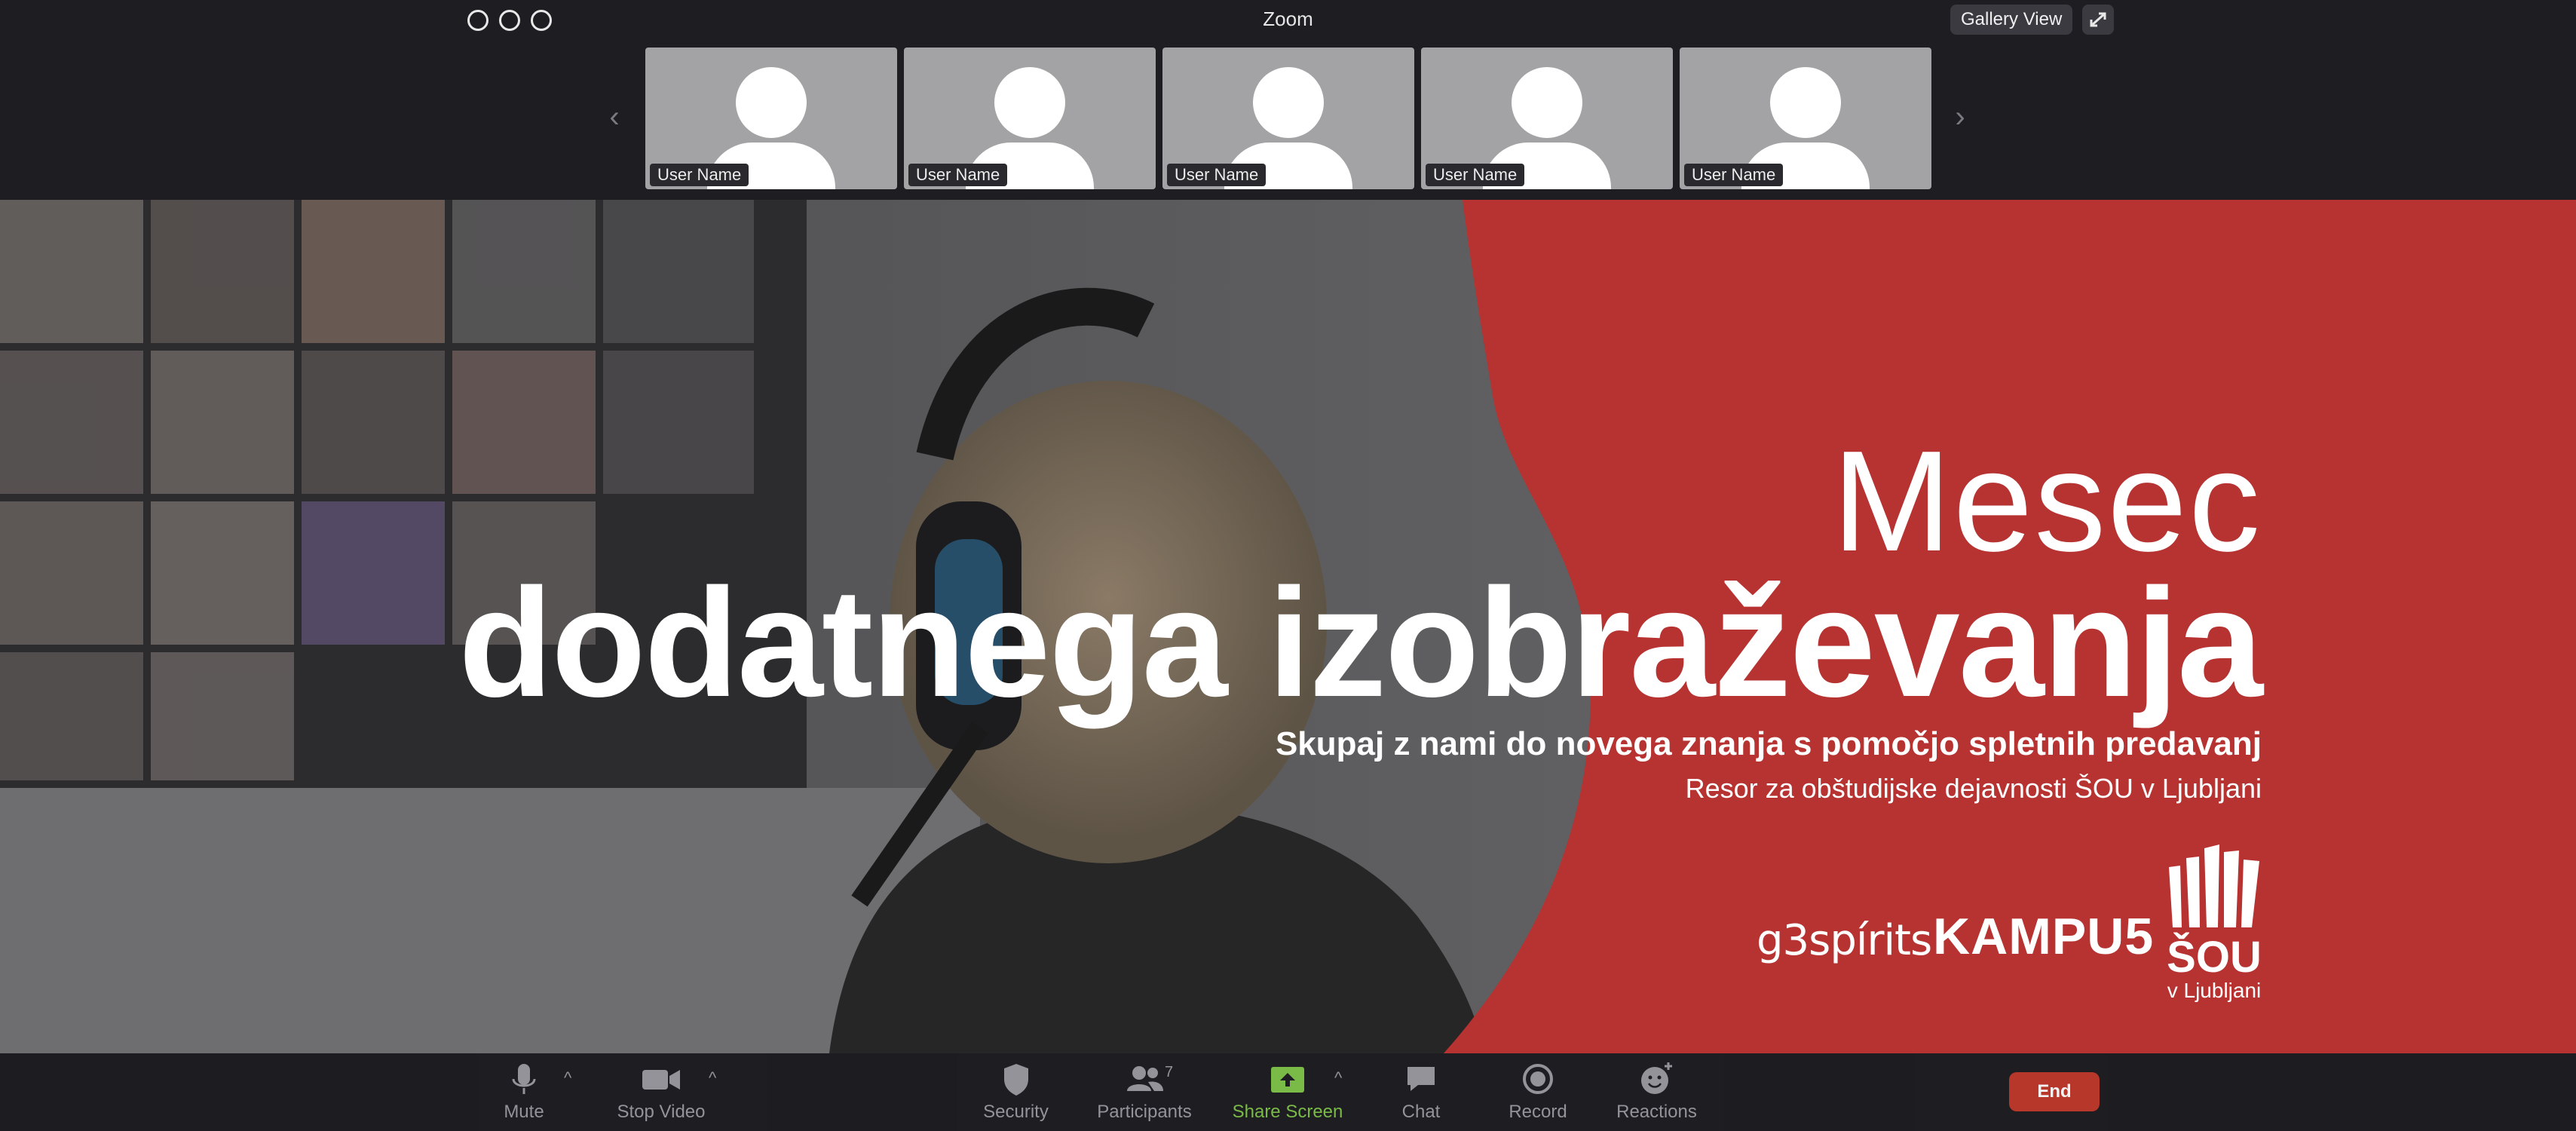  I want to click on share-screen-button: Share Screen, so click(1287, 1092).